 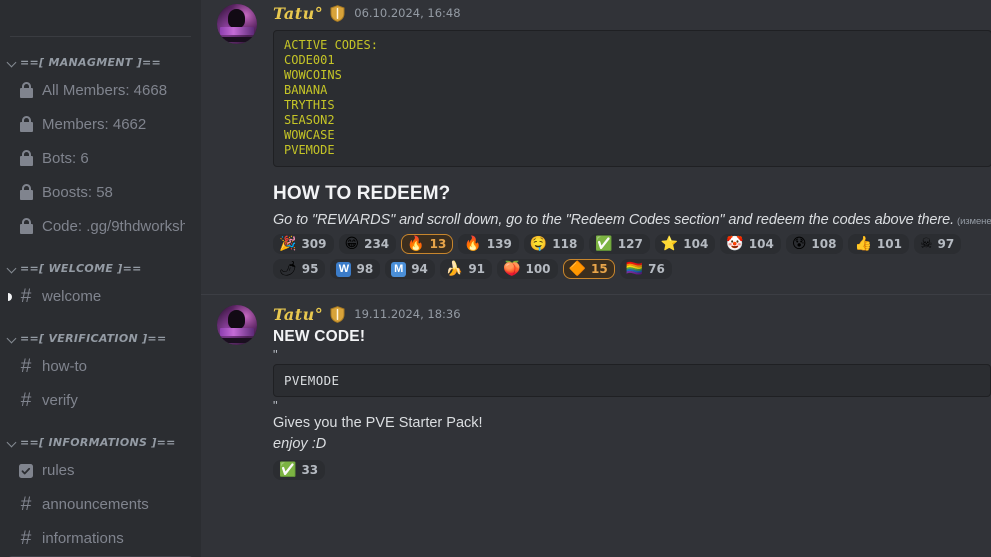 I want to click on reaction-count: 15, so click(x=599, y=269).